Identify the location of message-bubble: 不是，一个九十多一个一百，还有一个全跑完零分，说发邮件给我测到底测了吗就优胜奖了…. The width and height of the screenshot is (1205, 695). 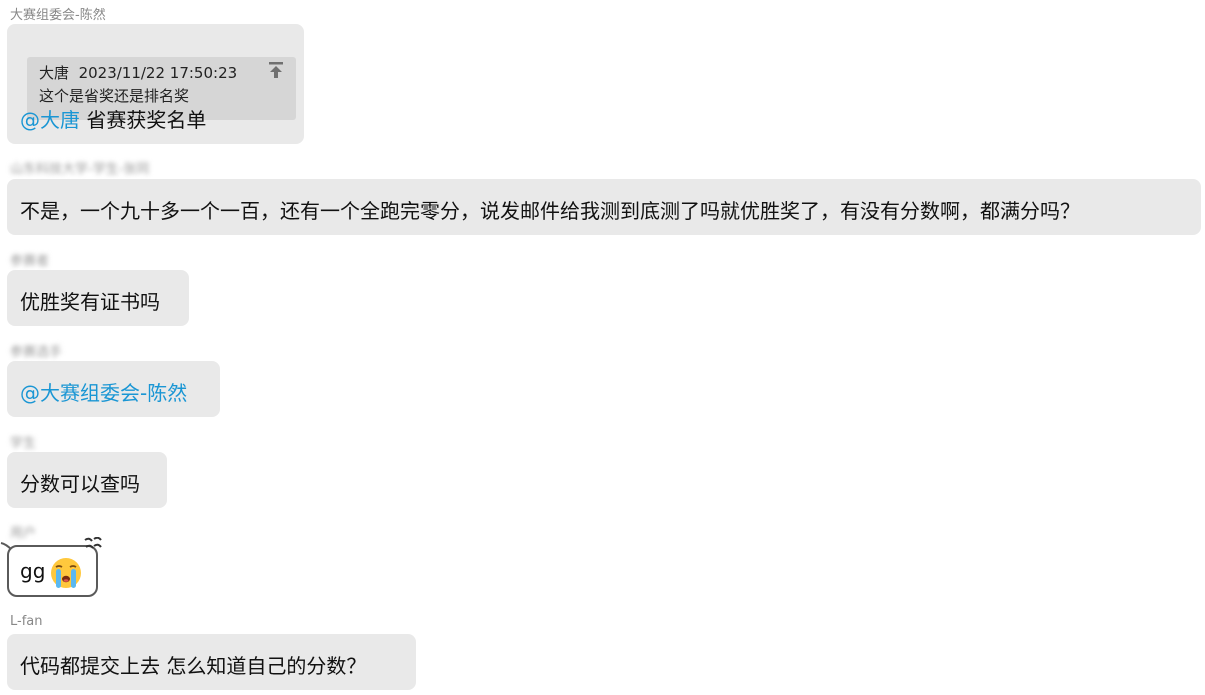
(604, 207).